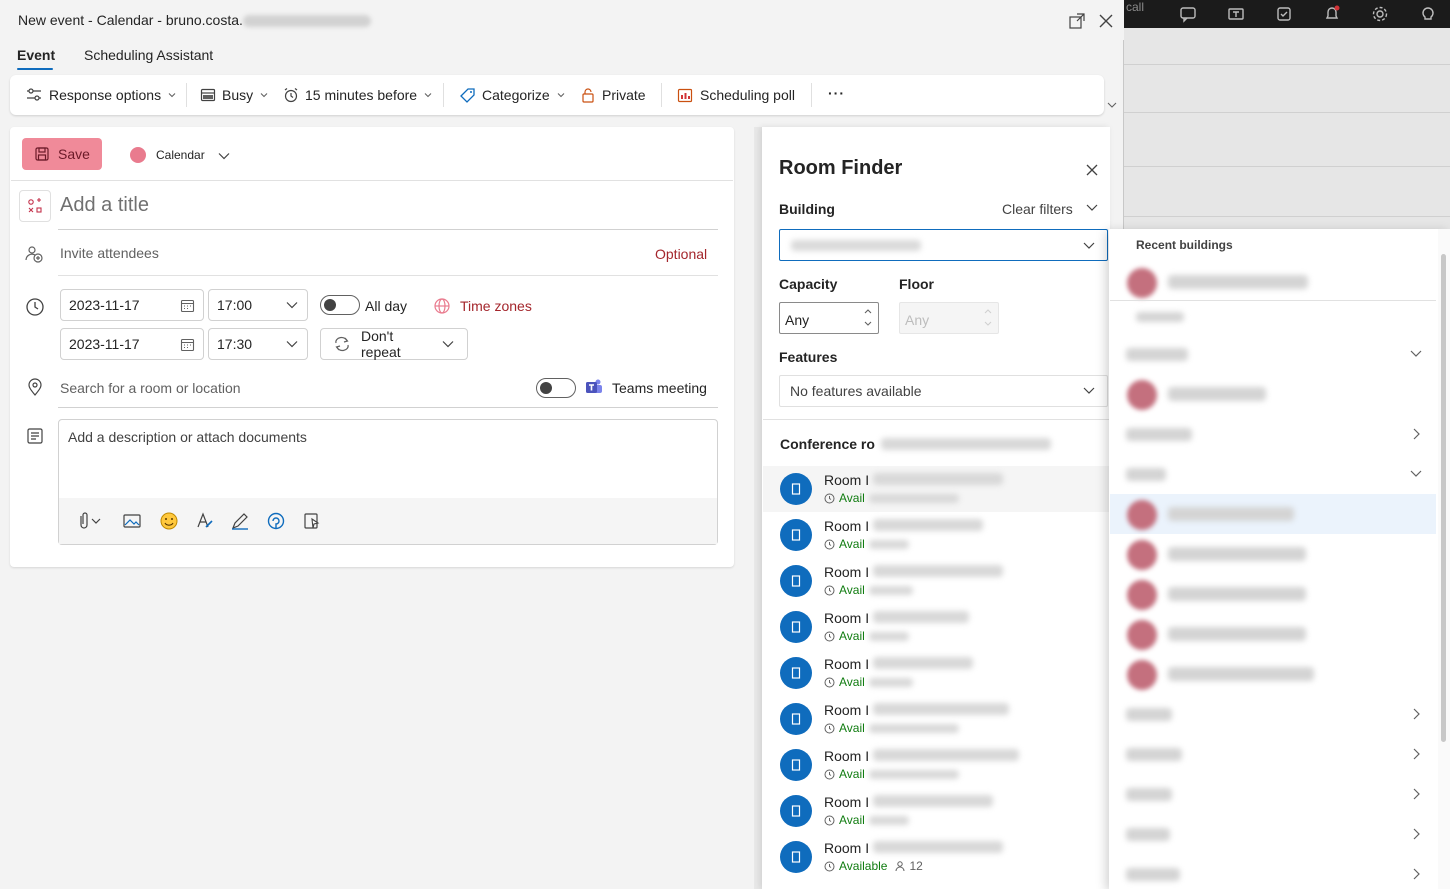  What do you see at coordinates (358, 95) in the screenshot?
I see `reminder-button: 15 minutes before` at bounding box center [358, 95].